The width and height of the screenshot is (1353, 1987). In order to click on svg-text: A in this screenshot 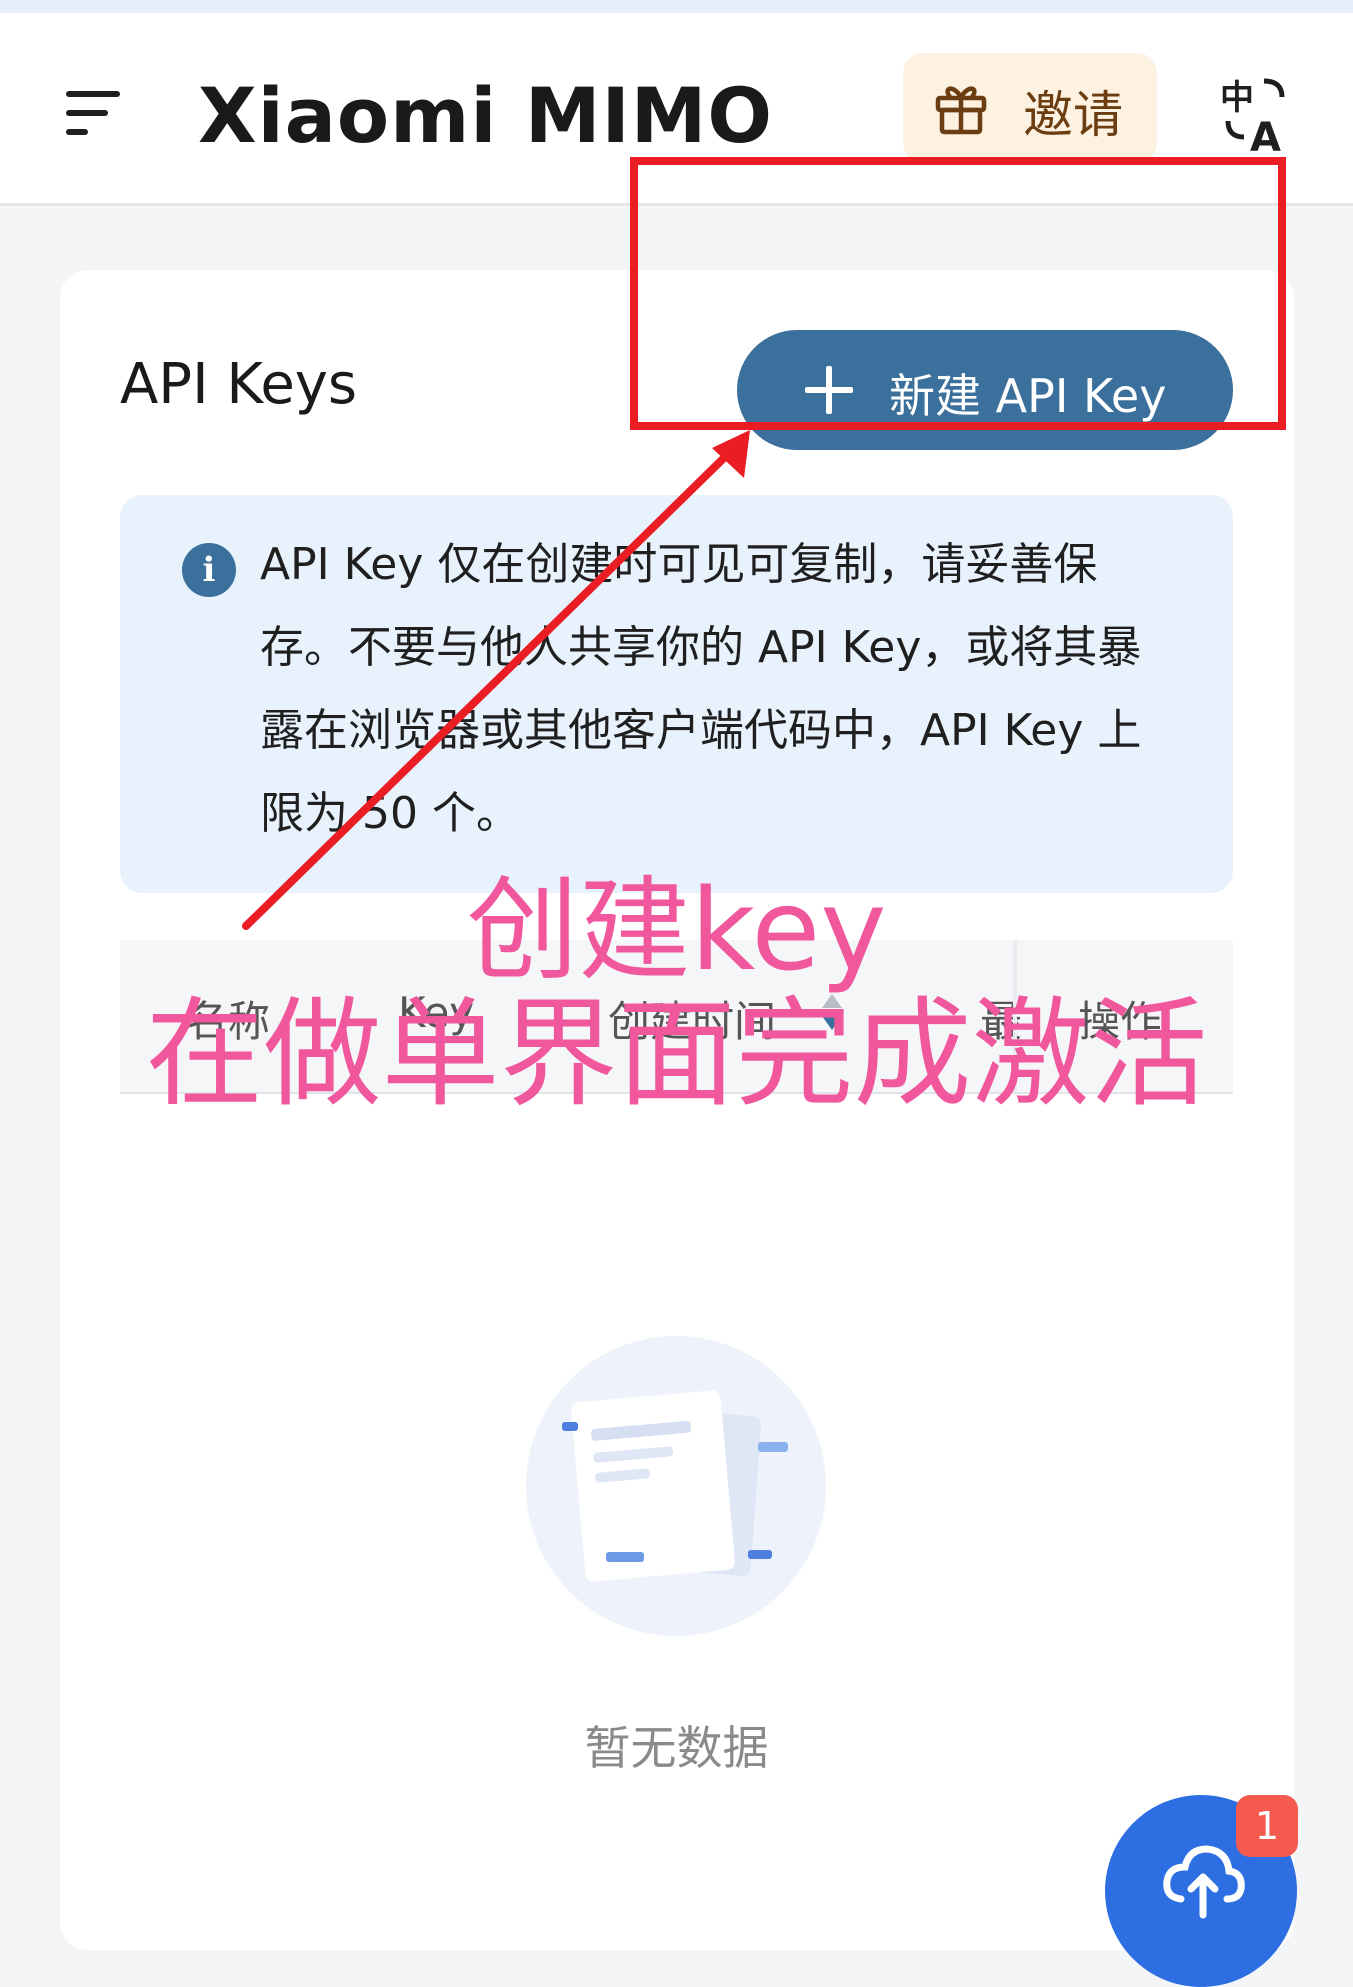, I will do `click(1265, 135)`.